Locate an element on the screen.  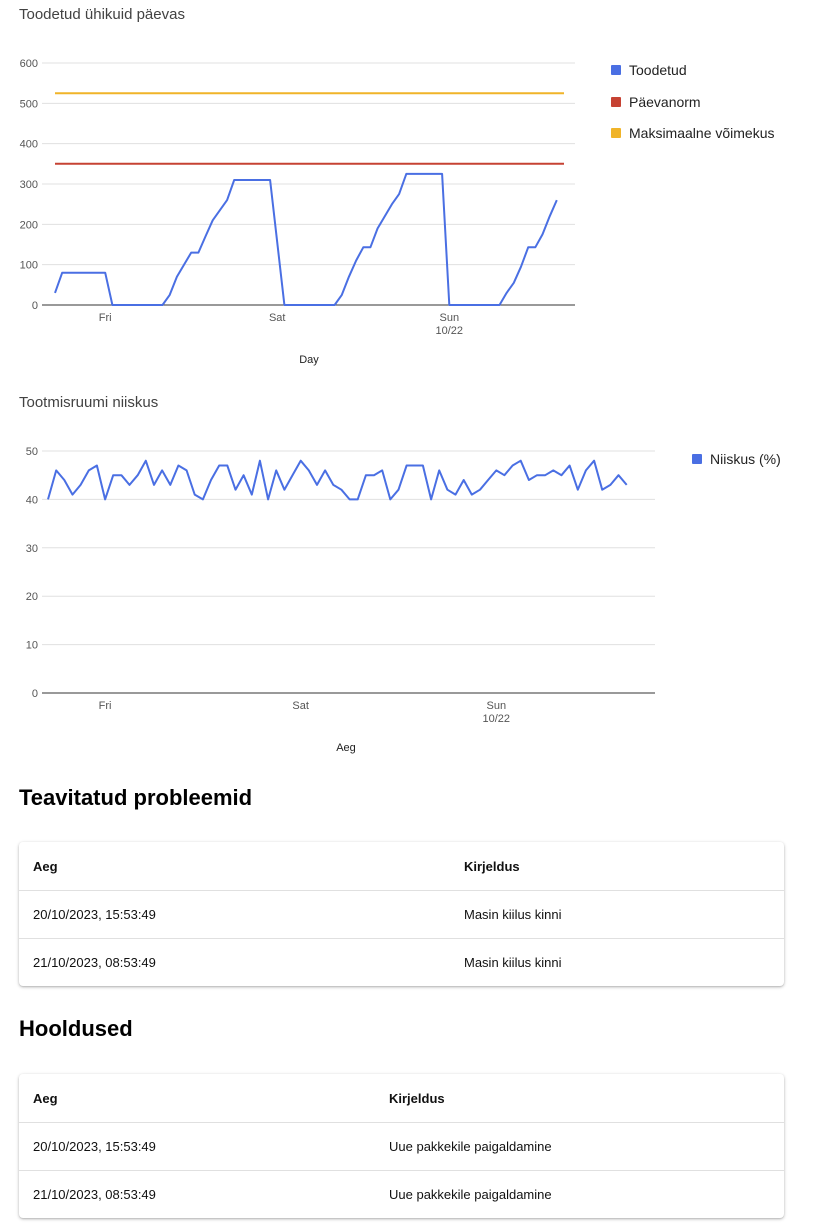
y-tick-label: 50 is located at coordinates (32, 452).